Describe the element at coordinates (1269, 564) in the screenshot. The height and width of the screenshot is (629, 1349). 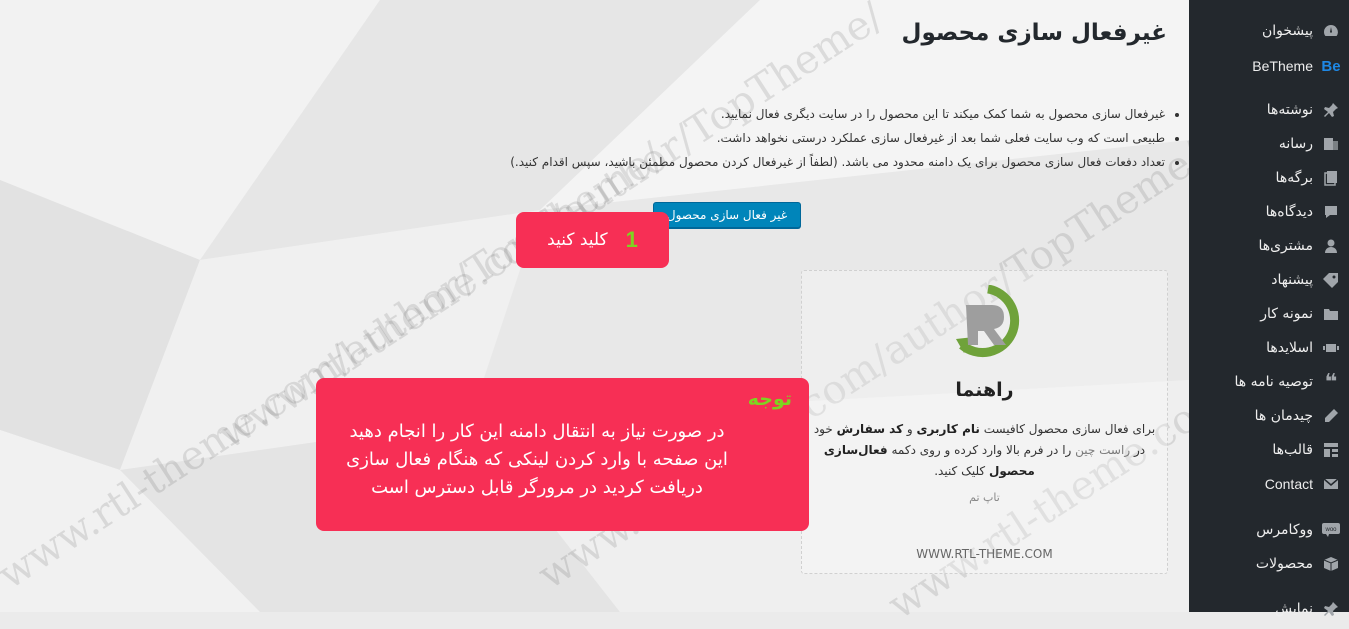
I see `sidebar-item-products: محصولات` at that location.